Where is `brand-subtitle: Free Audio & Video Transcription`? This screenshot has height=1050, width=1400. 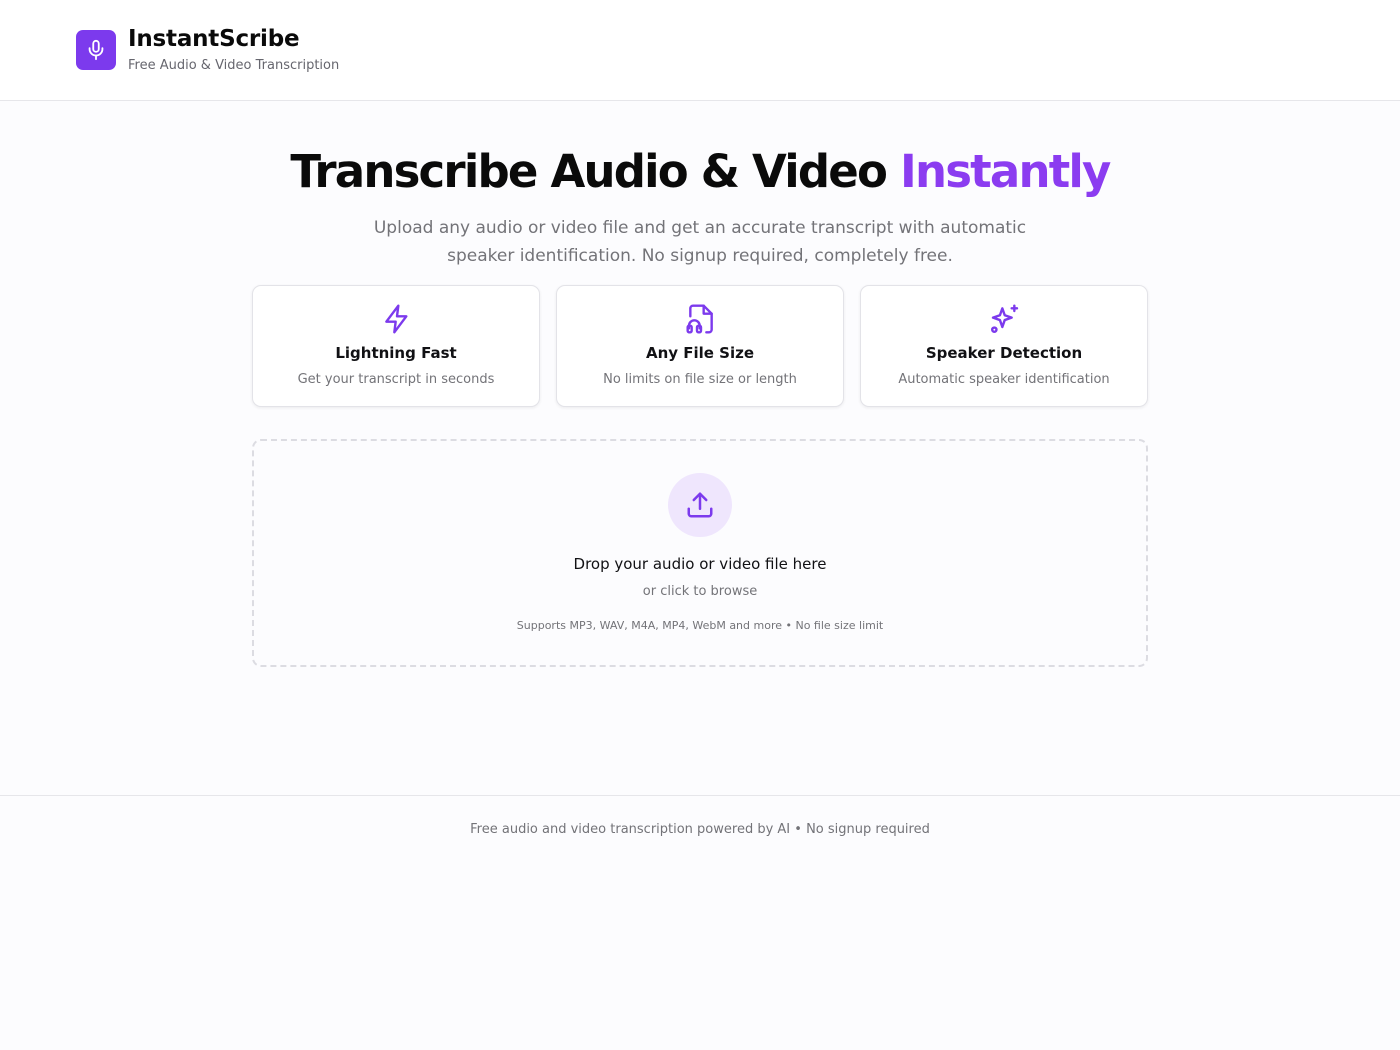 brand-subtitle: Free Audio & Video Transcription is located at coordinates (234, 65).